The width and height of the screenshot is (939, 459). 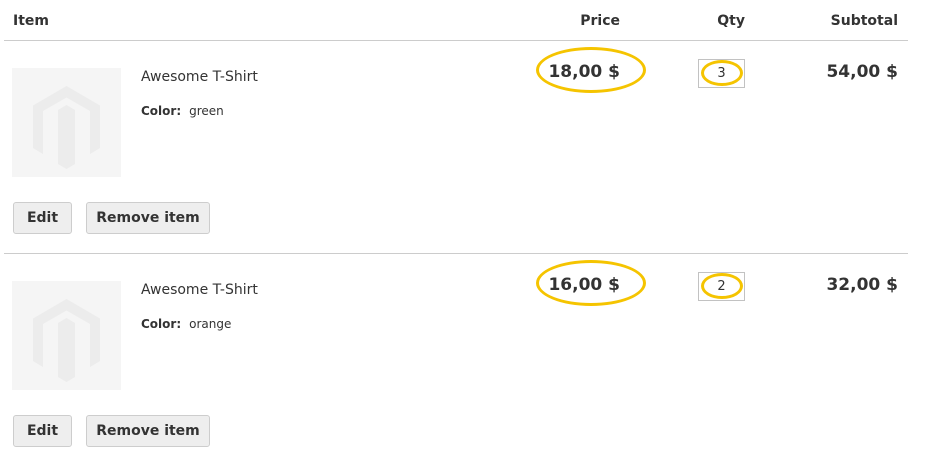 What do you see at coordinates (584, 72) in the screenshot?
I see `item-price: 18,00 $` at bounding box center [584, 72].